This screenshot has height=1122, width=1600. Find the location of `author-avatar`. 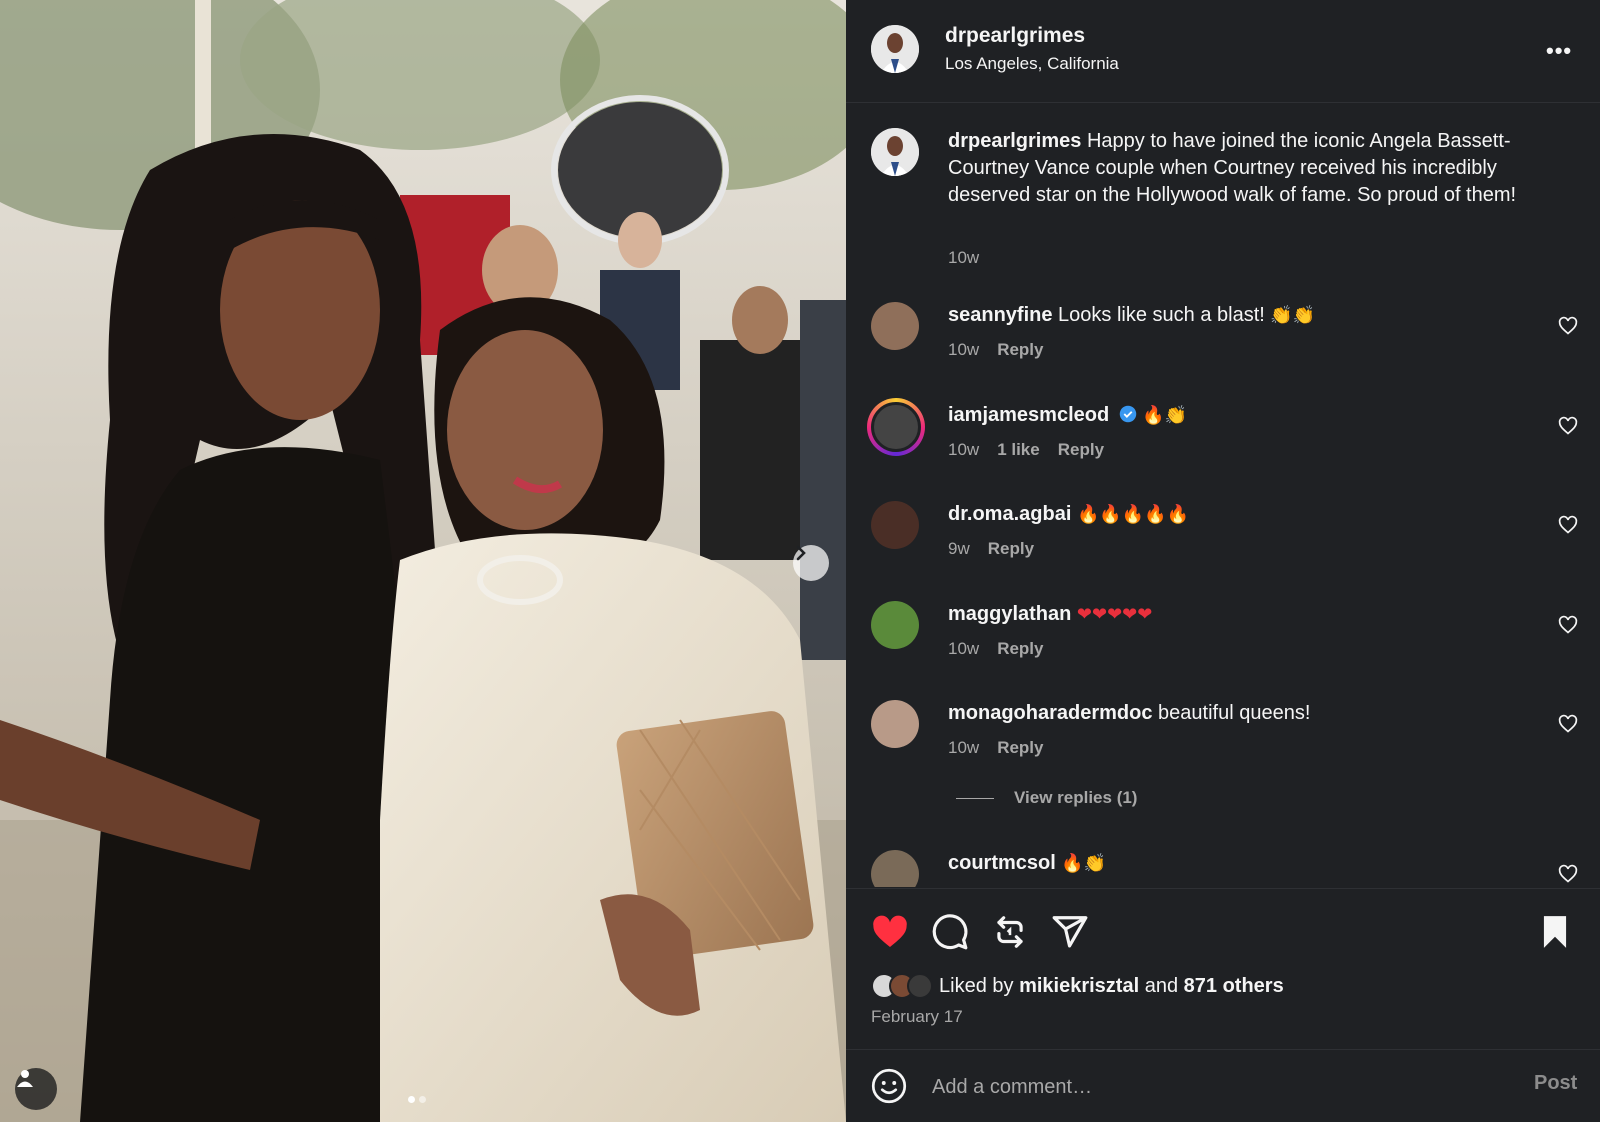

author-avatar is located at coordinates (895, 49).